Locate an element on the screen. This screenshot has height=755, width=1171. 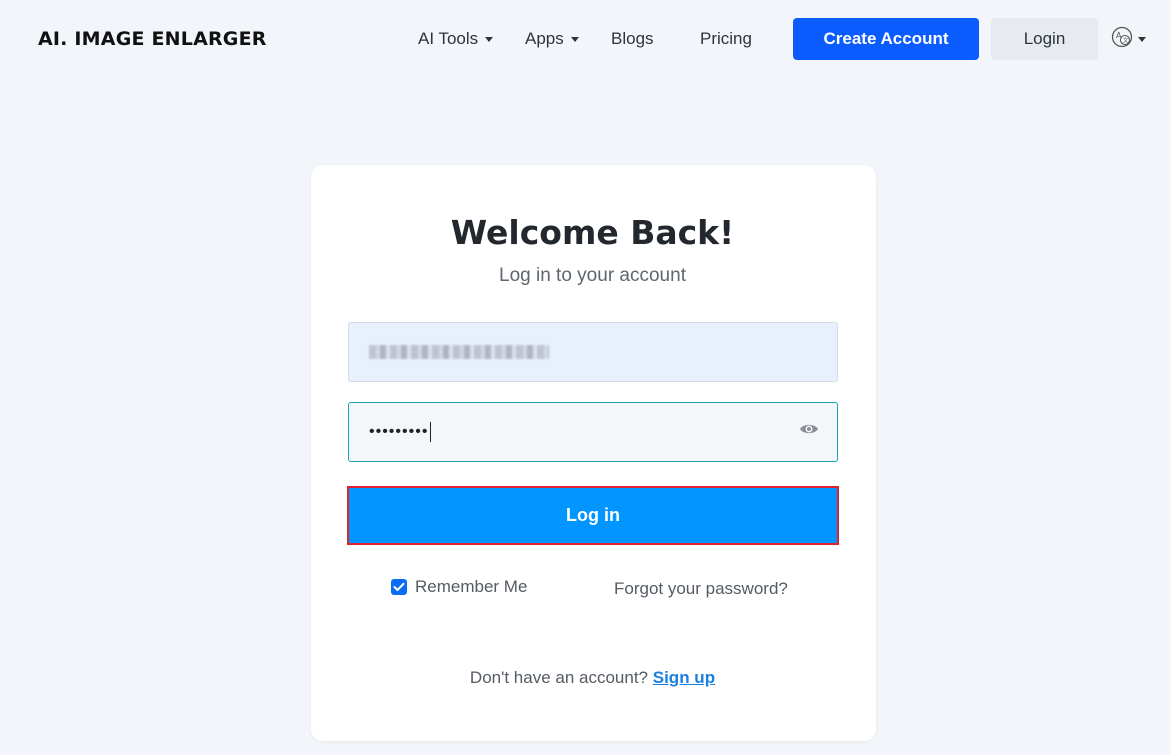
signup-prompt: Don't have an account? Sign up is located at coordinates (585, 678).